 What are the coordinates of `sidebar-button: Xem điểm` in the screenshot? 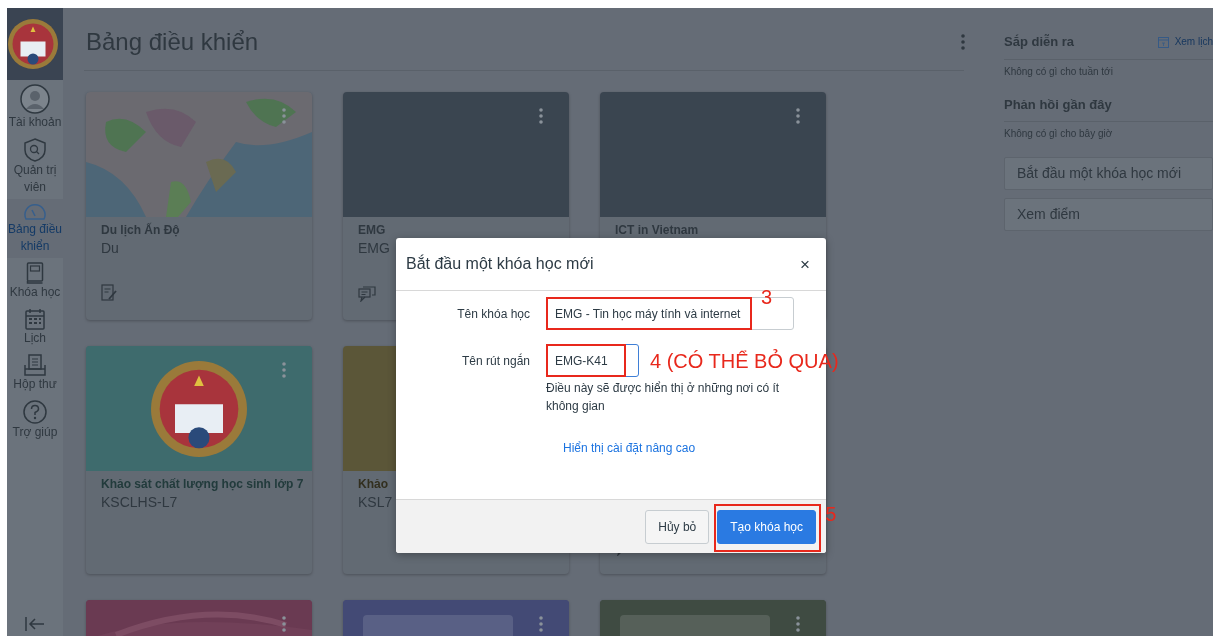 It's located at (1108, 214).